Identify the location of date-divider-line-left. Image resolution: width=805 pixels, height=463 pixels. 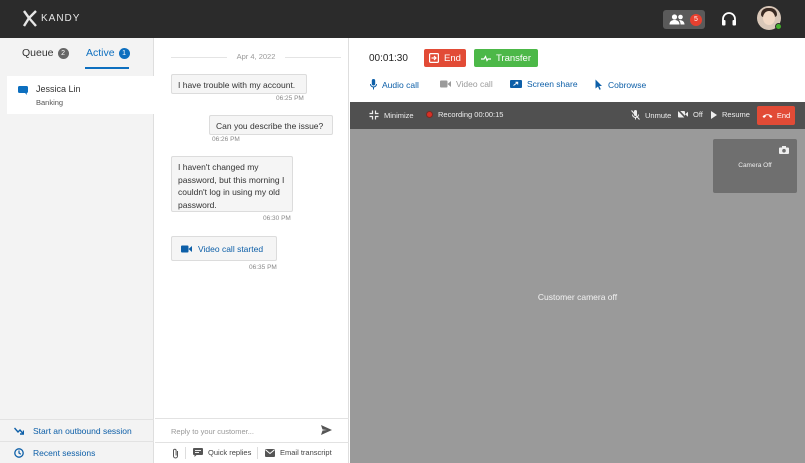
(199, 57).